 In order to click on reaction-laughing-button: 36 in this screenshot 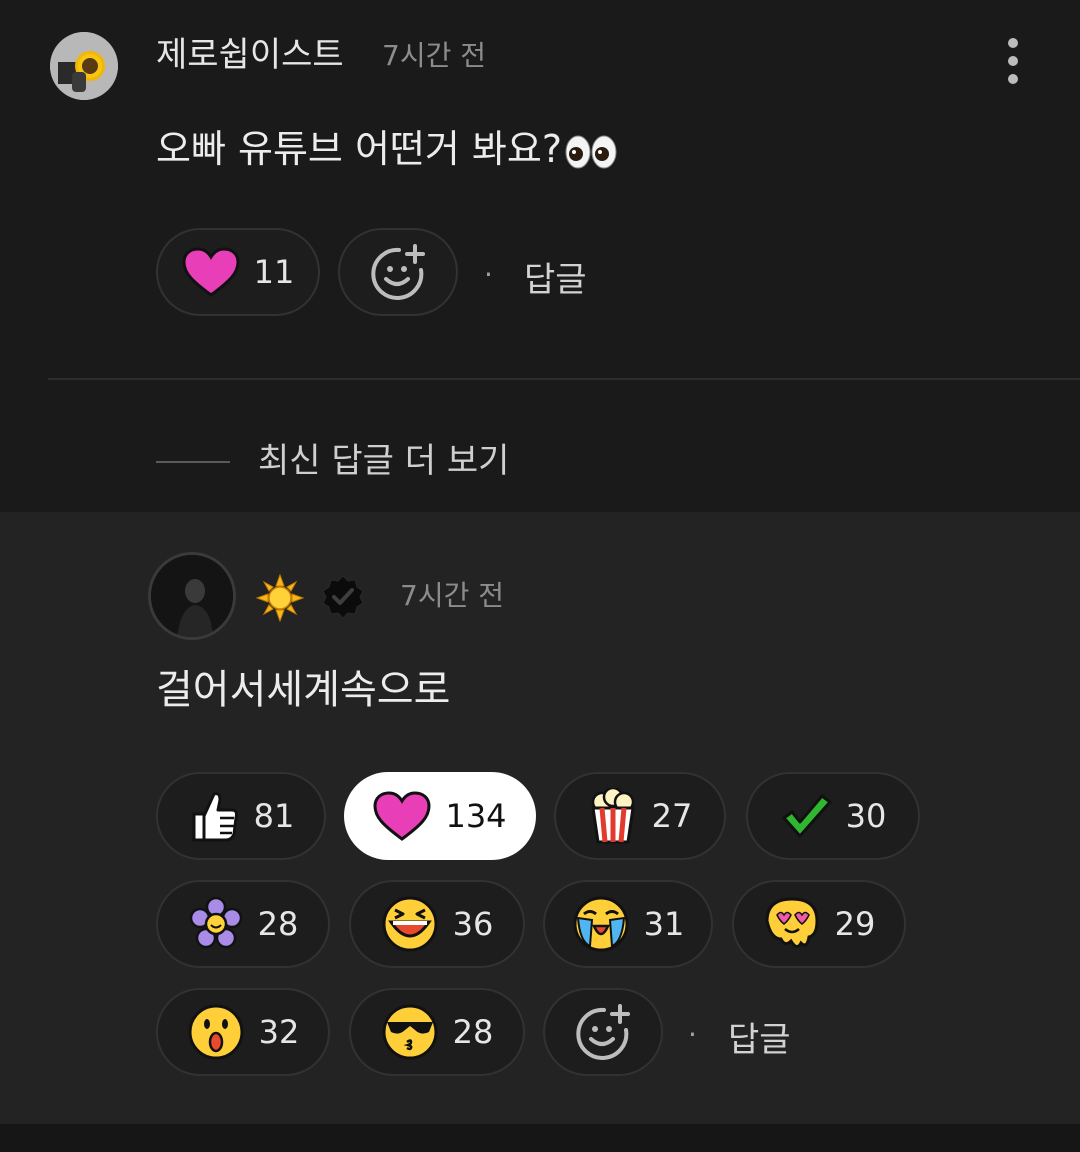, I will do `click(437, 924)`.